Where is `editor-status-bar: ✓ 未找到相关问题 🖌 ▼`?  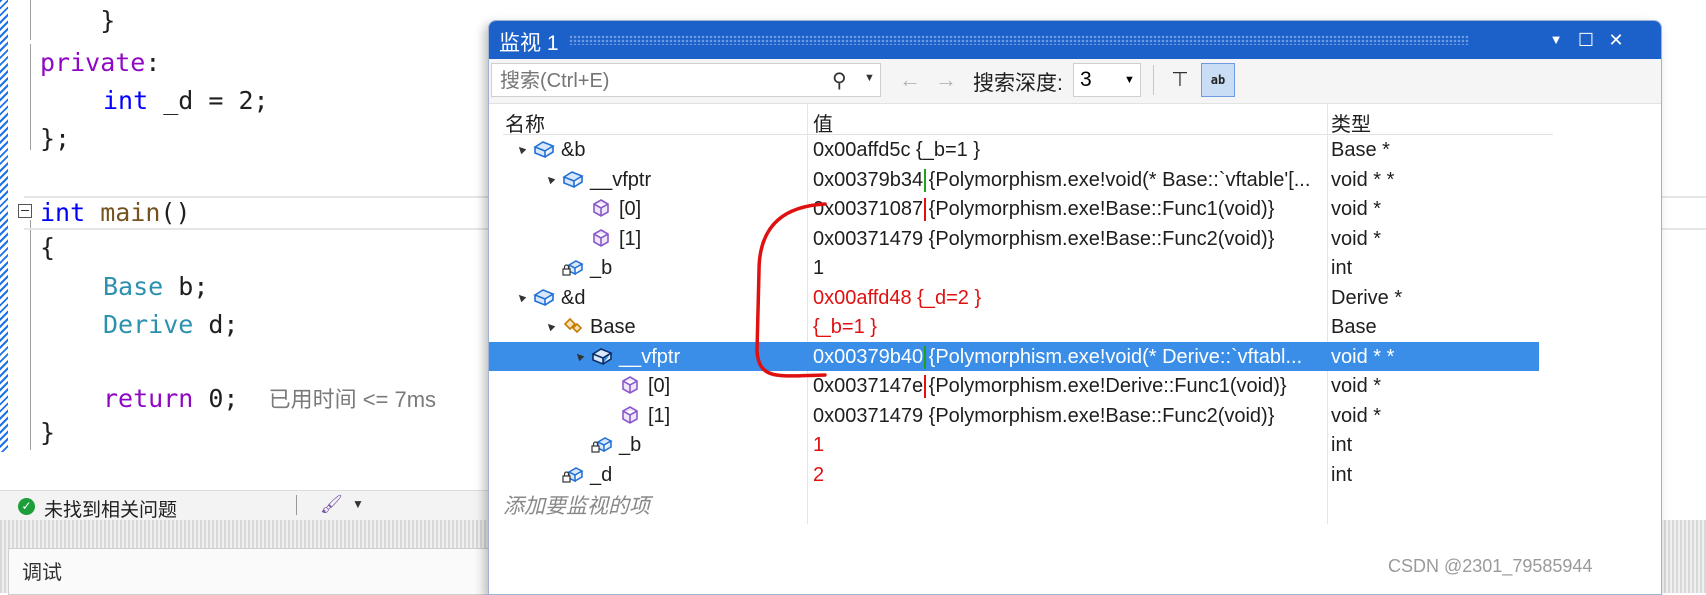 editor-status-bar: ✓ 未找到相关问题 🖌 ▼ is located at coordinates (245, 506).